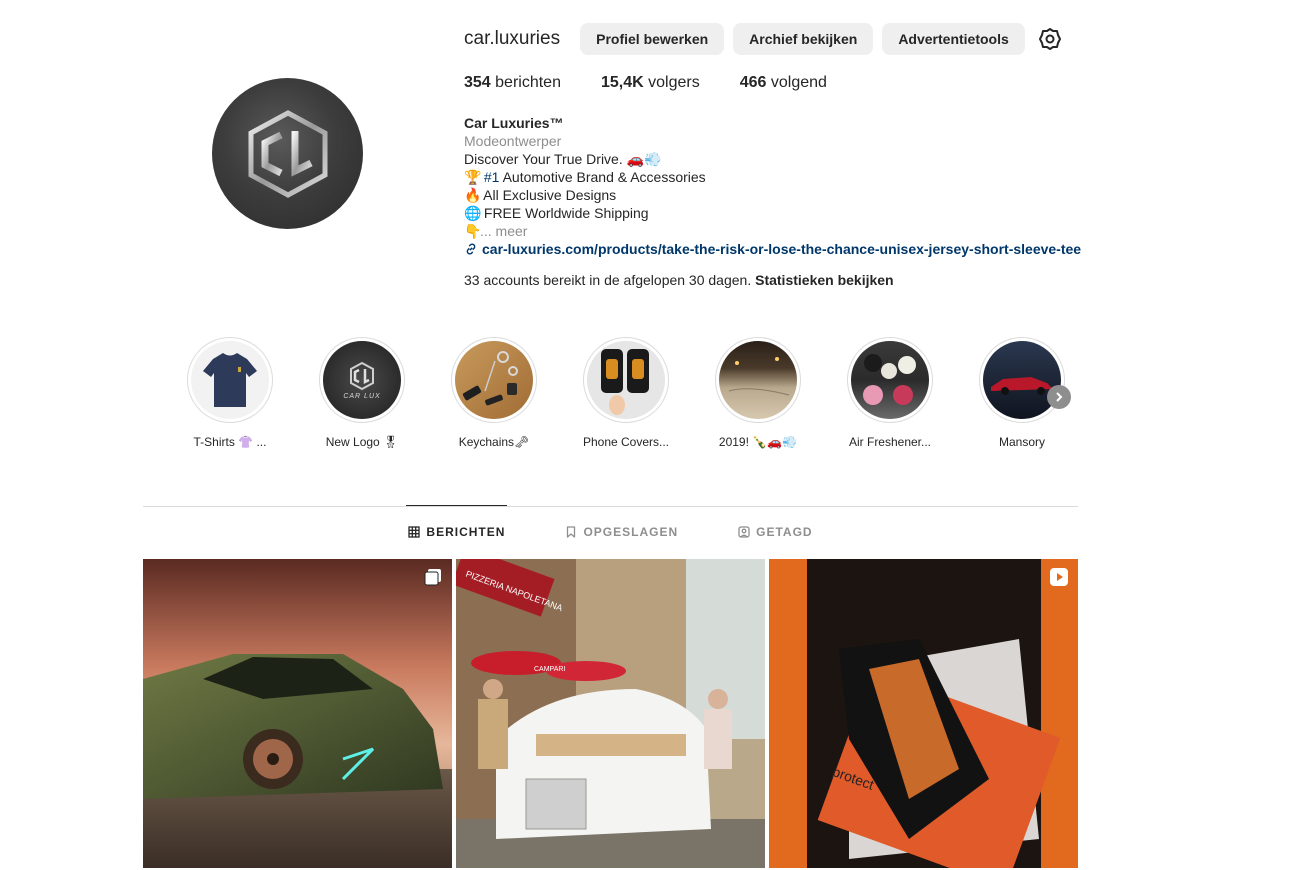  I want to click on highlight-label: 2019! 🍾🚗💨, so click(758, 442).